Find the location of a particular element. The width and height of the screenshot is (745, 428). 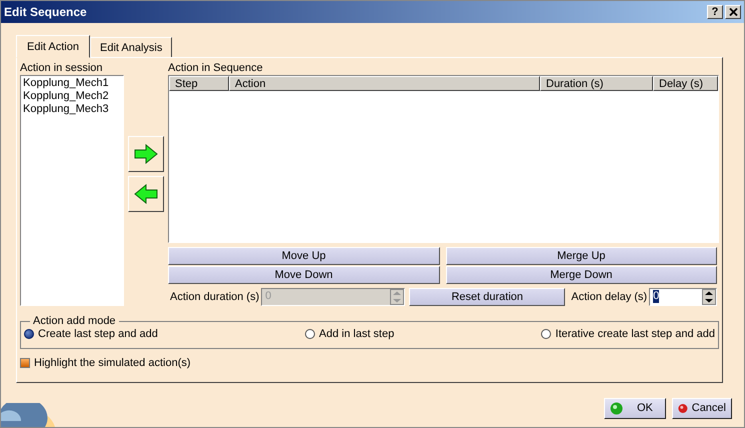

ok-status-icon is located at coordinates (616, 408).